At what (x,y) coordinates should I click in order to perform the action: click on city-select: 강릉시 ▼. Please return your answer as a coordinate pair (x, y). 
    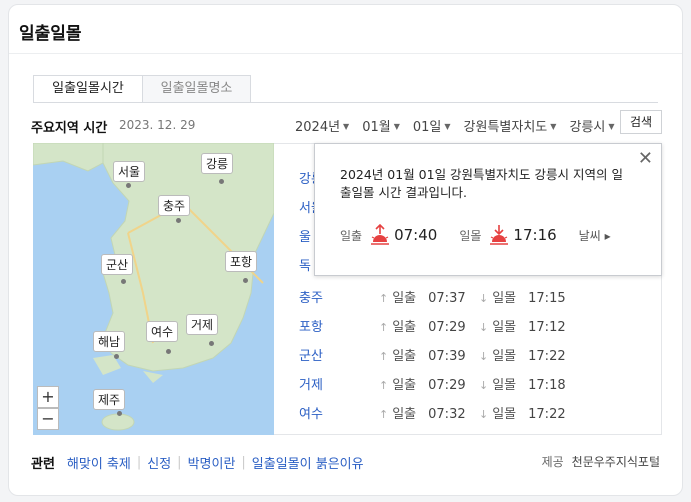
    Looking at the image, I should click on (591, 125).